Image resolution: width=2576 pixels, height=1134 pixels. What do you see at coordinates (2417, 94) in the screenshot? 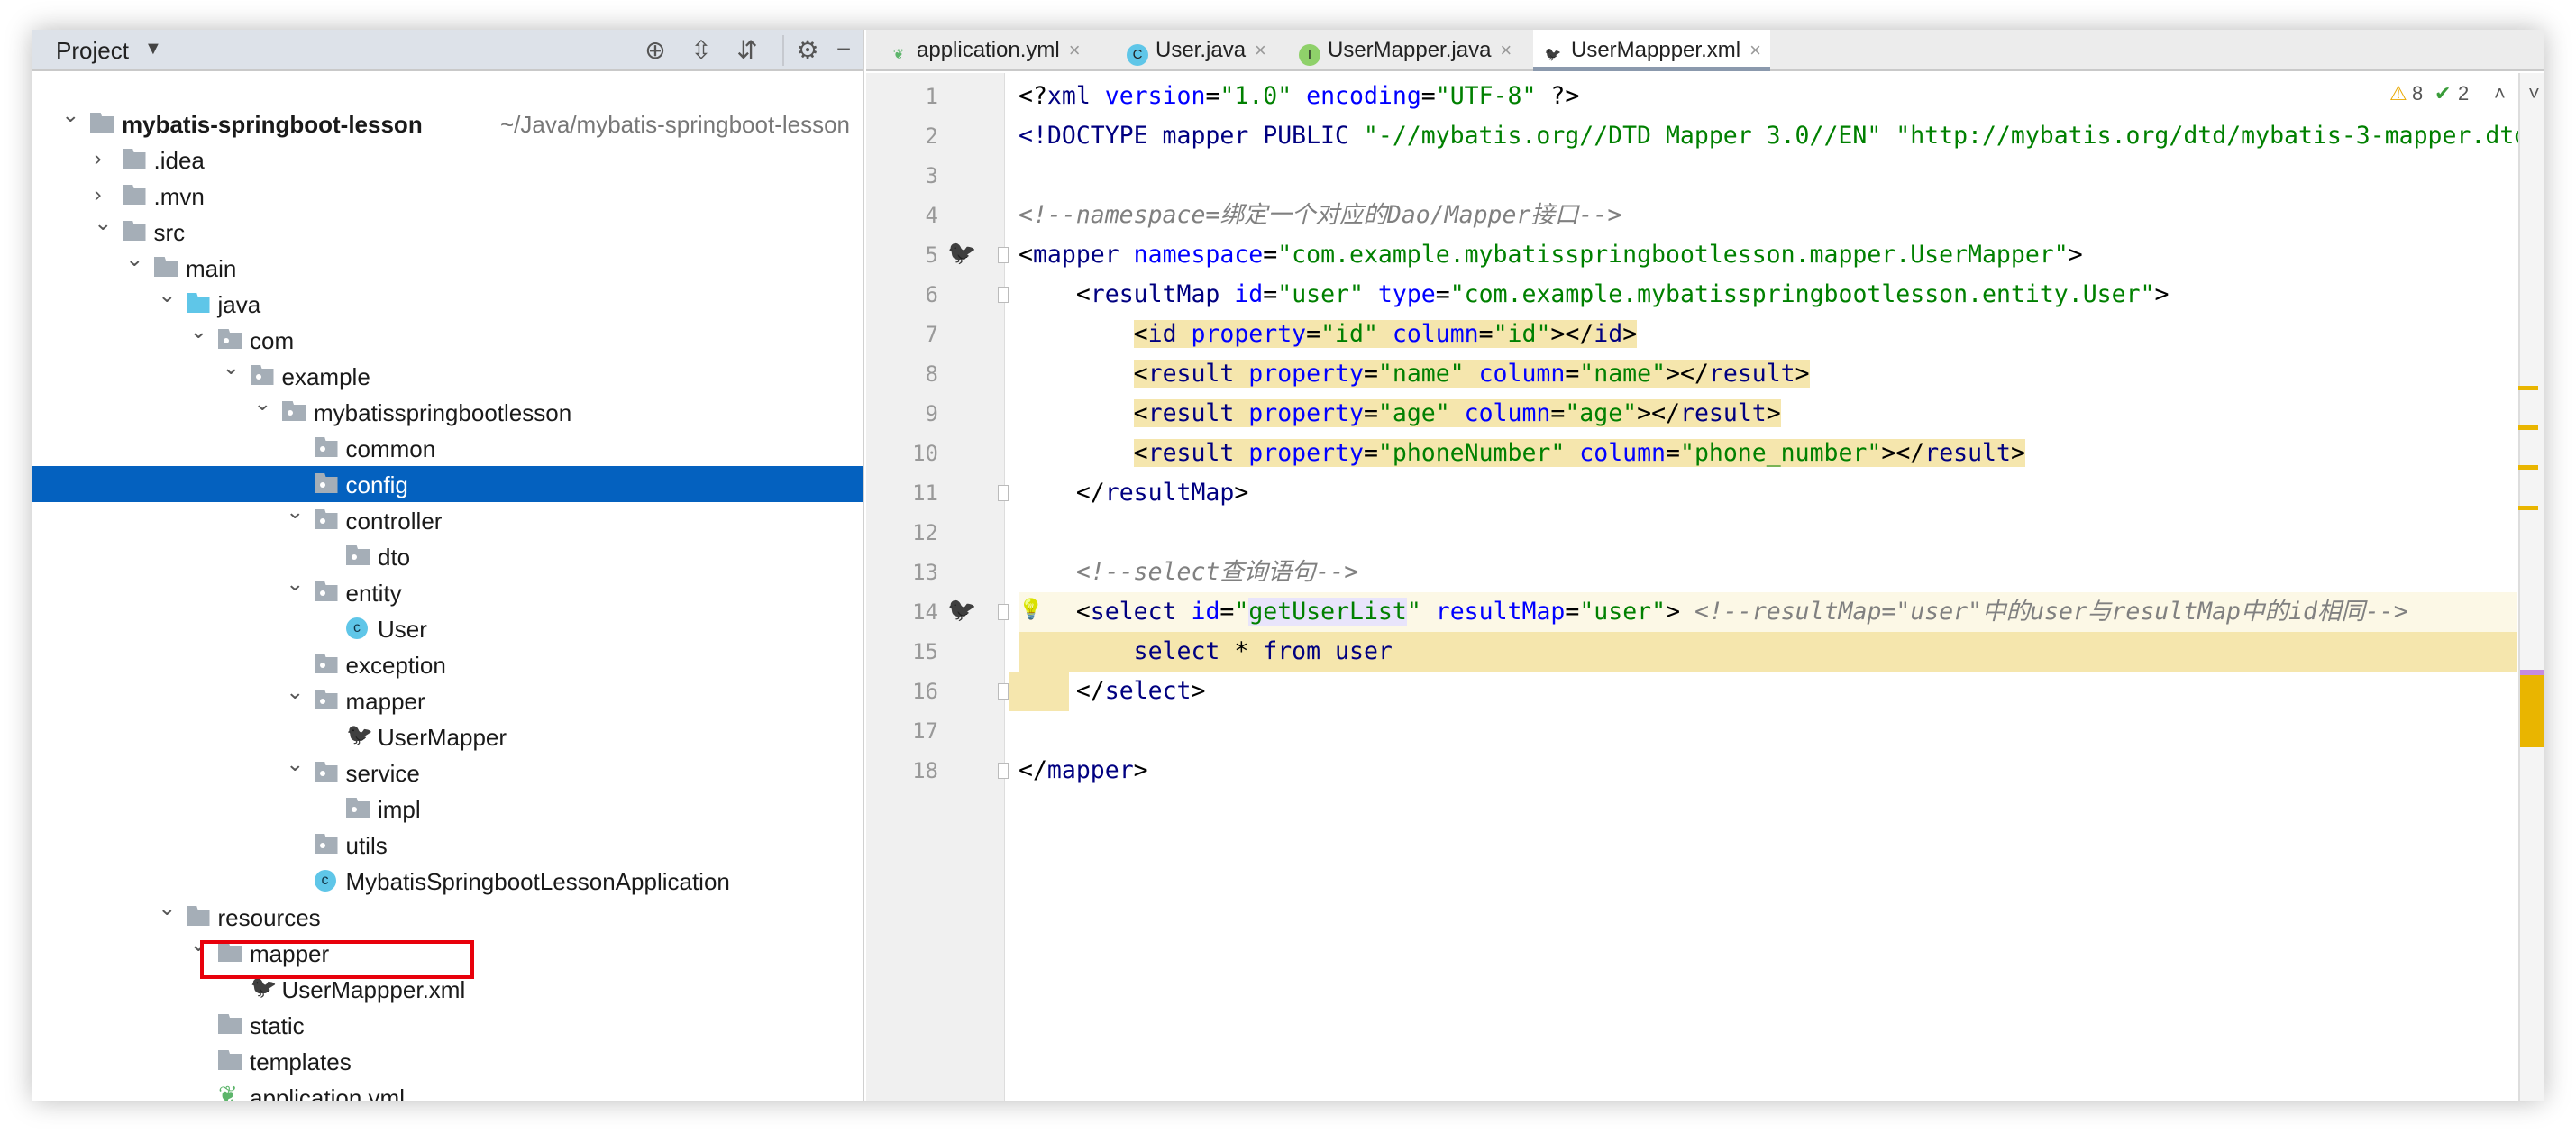
I see `warning-count: 8` at bounding box center [2417, 94].